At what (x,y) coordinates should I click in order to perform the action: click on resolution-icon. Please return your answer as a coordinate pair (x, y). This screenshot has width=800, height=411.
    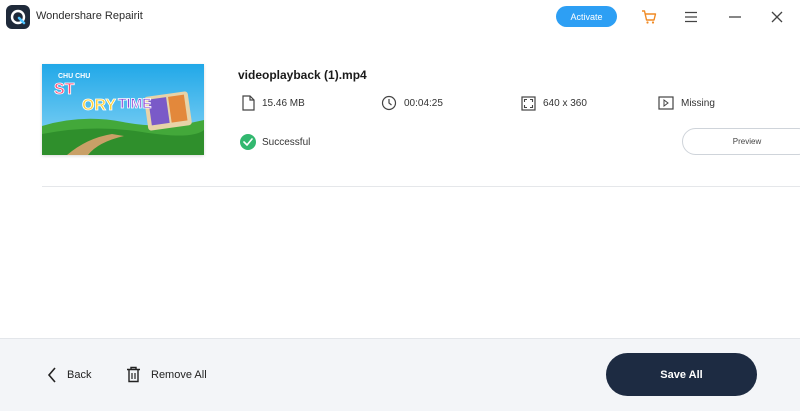
    Looking at the image, I should click on (528, 103).